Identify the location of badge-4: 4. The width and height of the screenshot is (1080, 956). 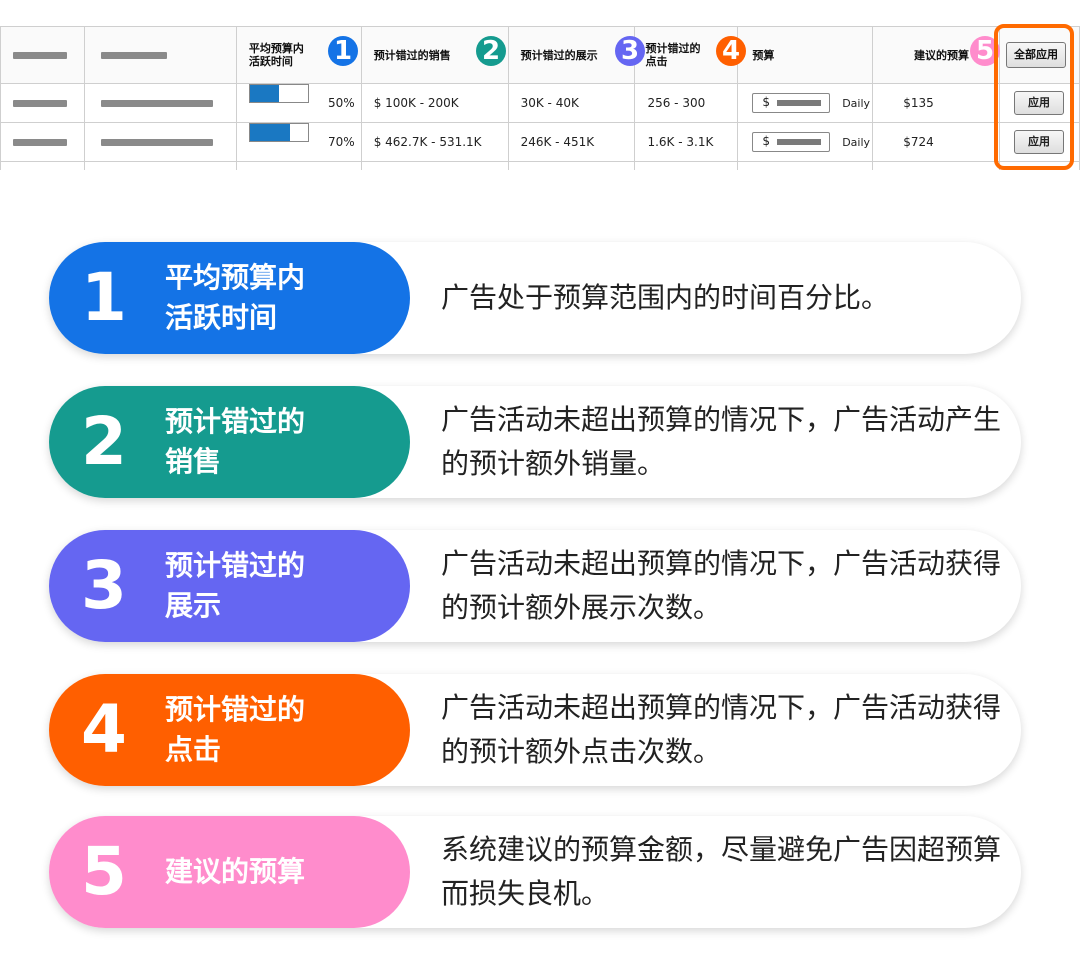
(731, 51).